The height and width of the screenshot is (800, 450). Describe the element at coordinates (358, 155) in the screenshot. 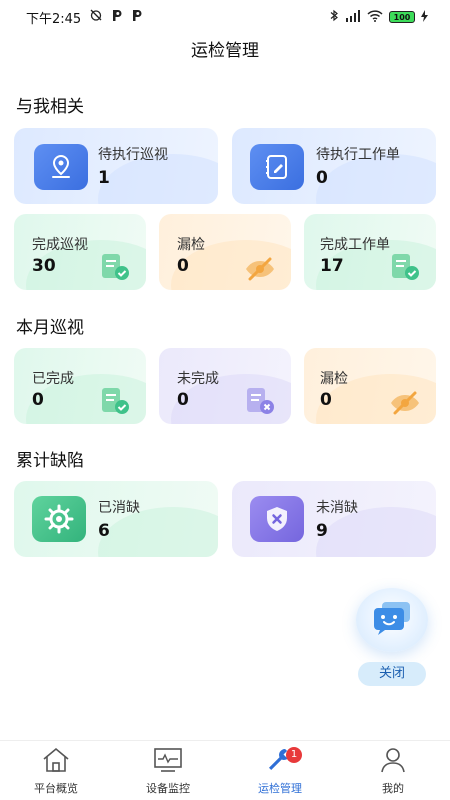

I see `card-label: 待执行工作单` at that location.